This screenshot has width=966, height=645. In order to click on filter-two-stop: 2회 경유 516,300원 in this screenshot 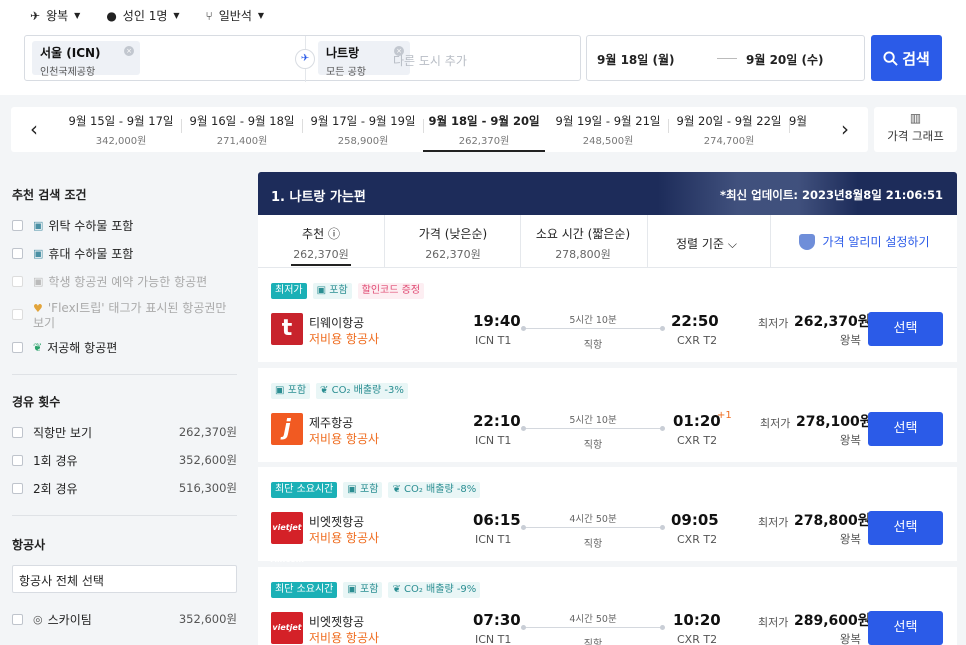, I will do `click(124, 488)`.